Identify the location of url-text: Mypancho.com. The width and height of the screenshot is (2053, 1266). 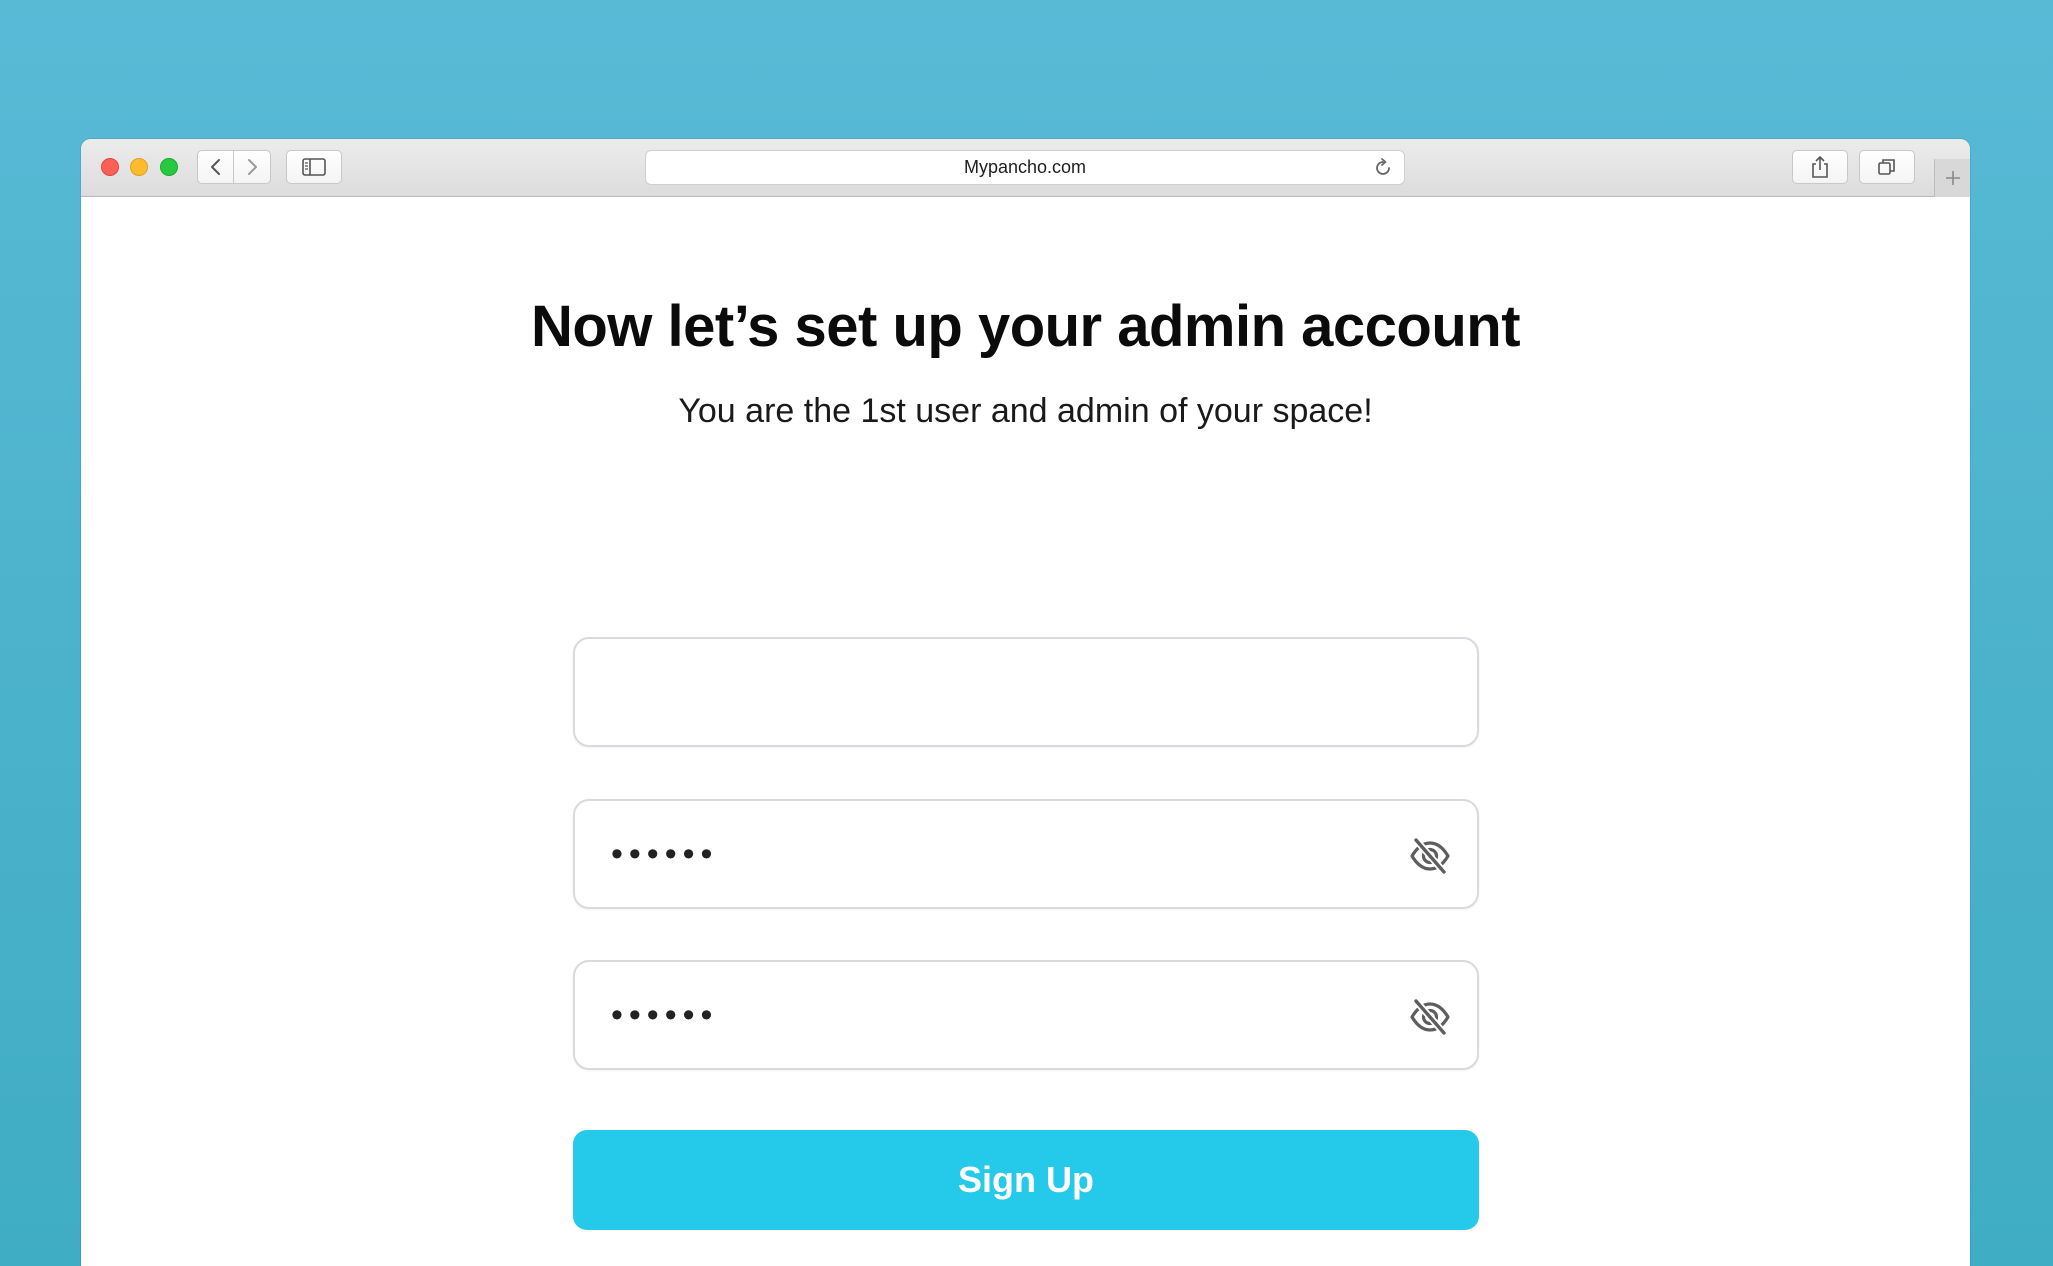
(1025, 167).